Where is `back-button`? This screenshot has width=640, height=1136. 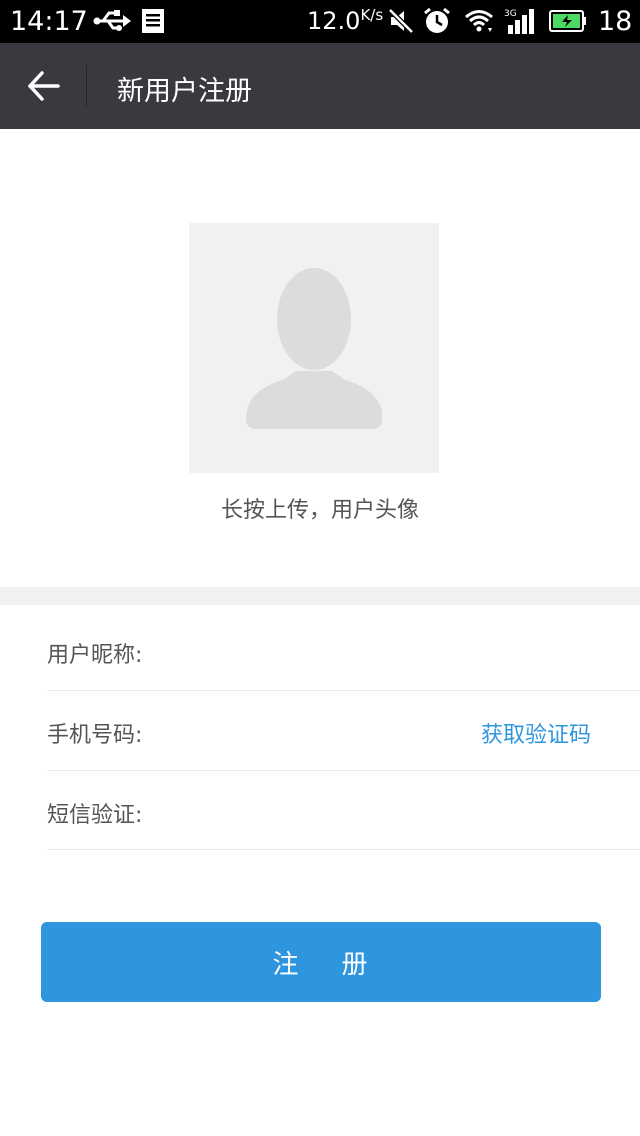
back-button is located at coordinates (43, 86).